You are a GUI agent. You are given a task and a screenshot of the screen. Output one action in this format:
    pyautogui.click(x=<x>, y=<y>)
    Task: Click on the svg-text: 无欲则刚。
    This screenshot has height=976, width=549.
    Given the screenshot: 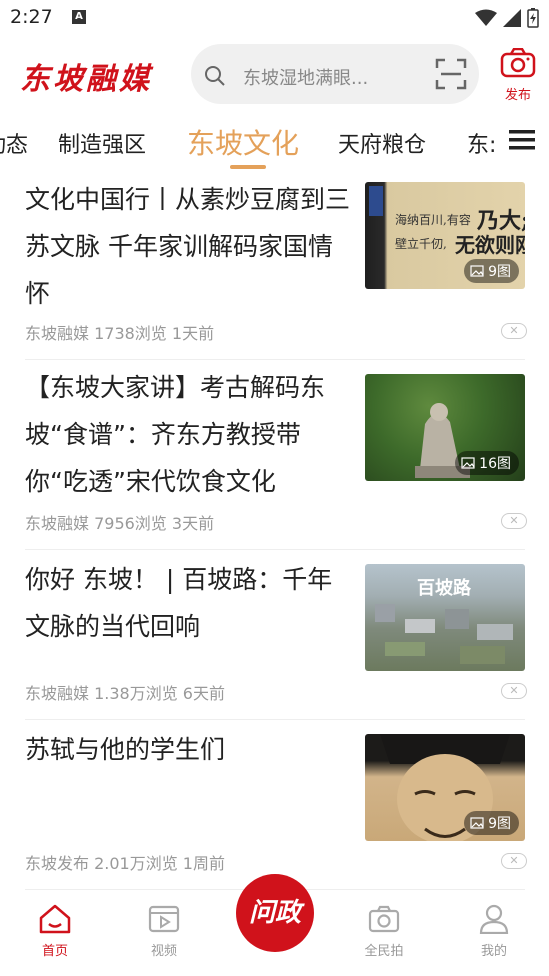 What is the action you would take?
    pyautogui.click(x=490, y=245)
    